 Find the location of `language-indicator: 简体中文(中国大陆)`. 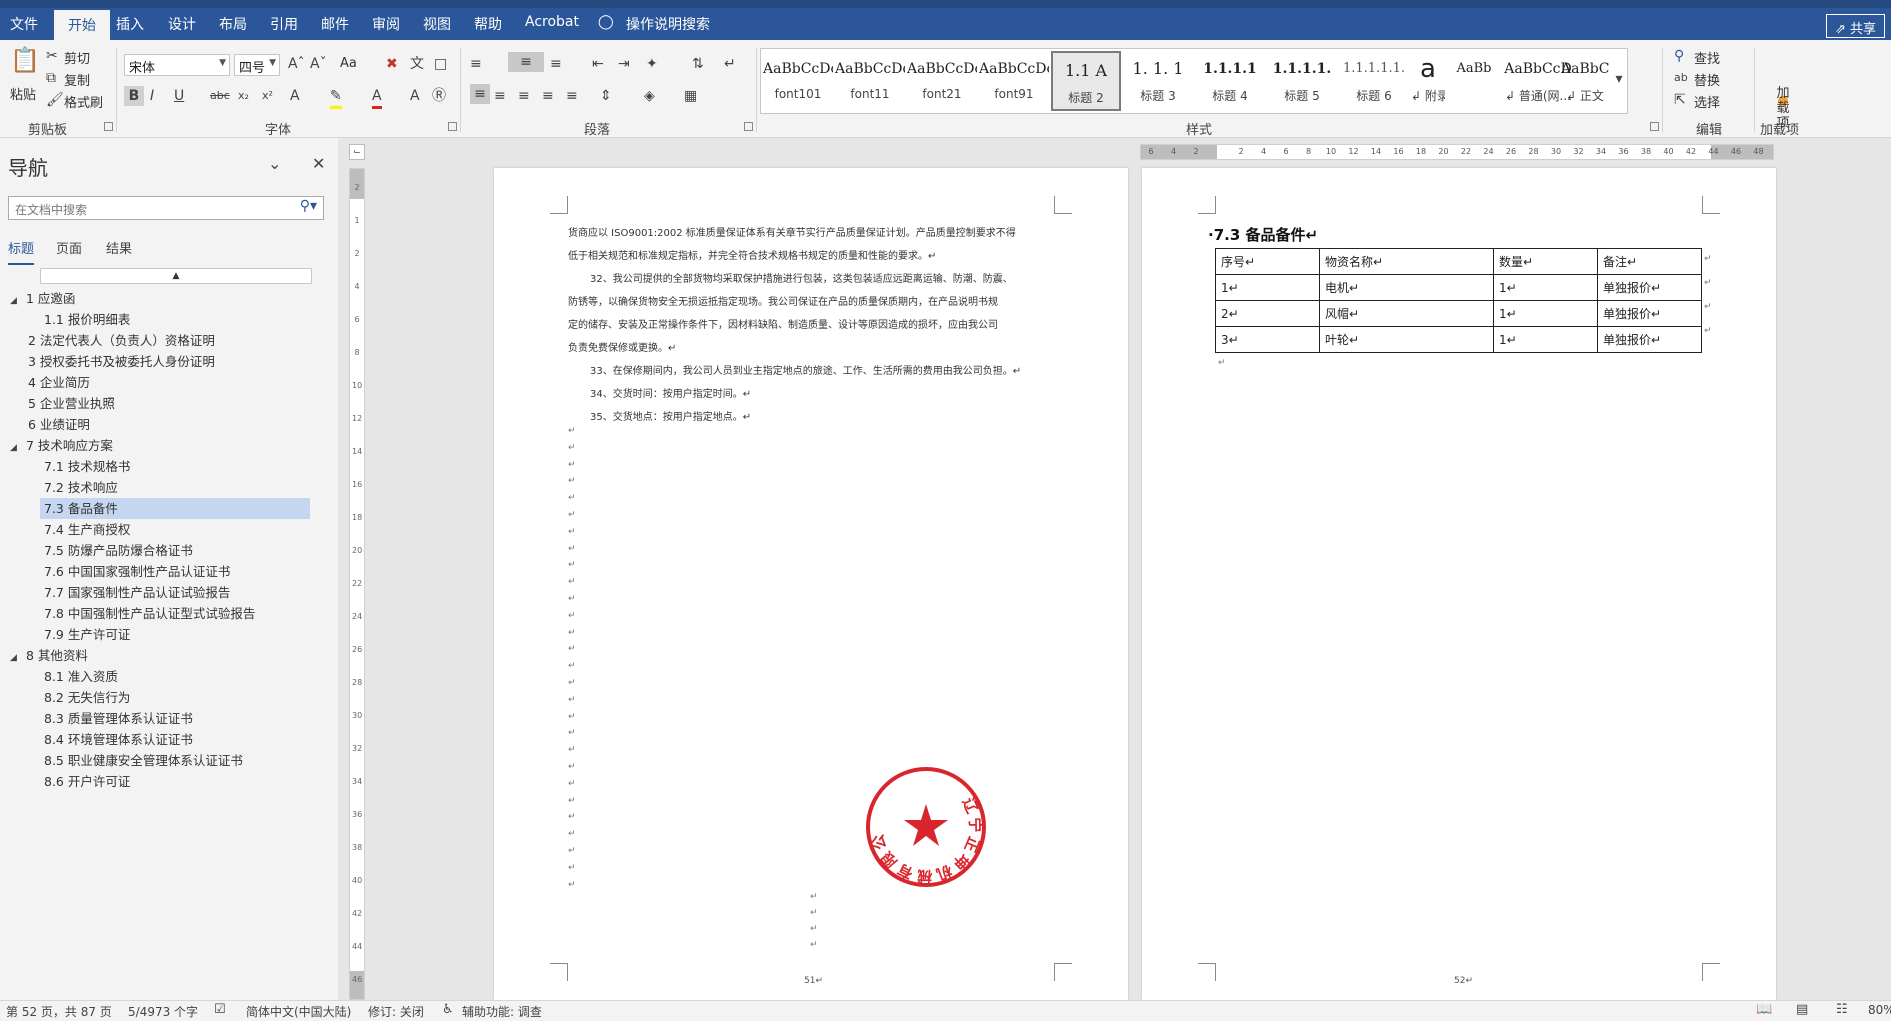

language-indicator: 简体中文(中国大陆) is located at coordinates (298, 1011).